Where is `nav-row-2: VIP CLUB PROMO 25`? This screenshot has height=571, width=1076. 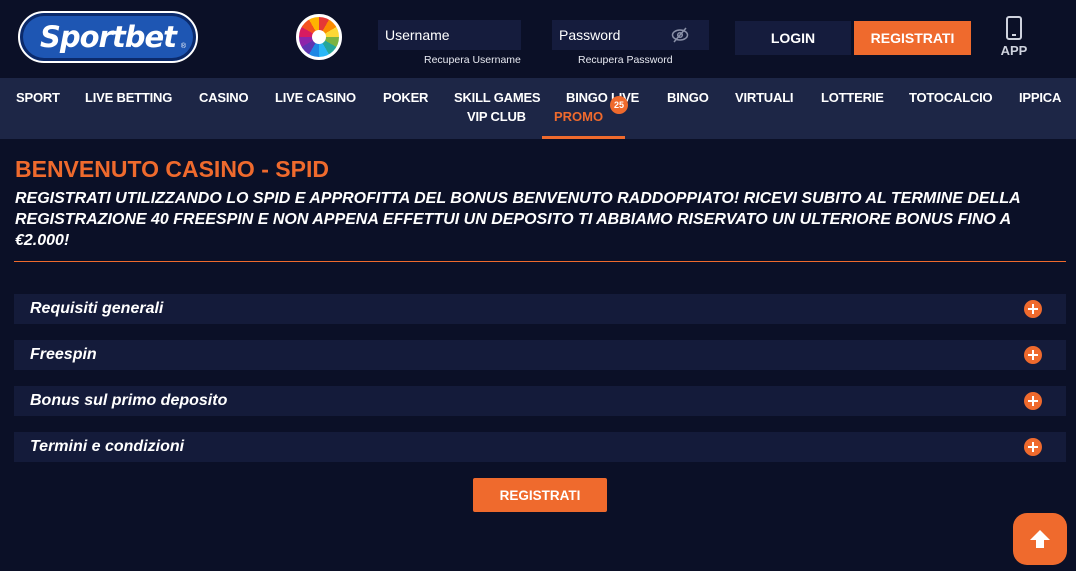
nav-row-2: VIP CLUB PROMO 25 is located at coordinates (538, 117).